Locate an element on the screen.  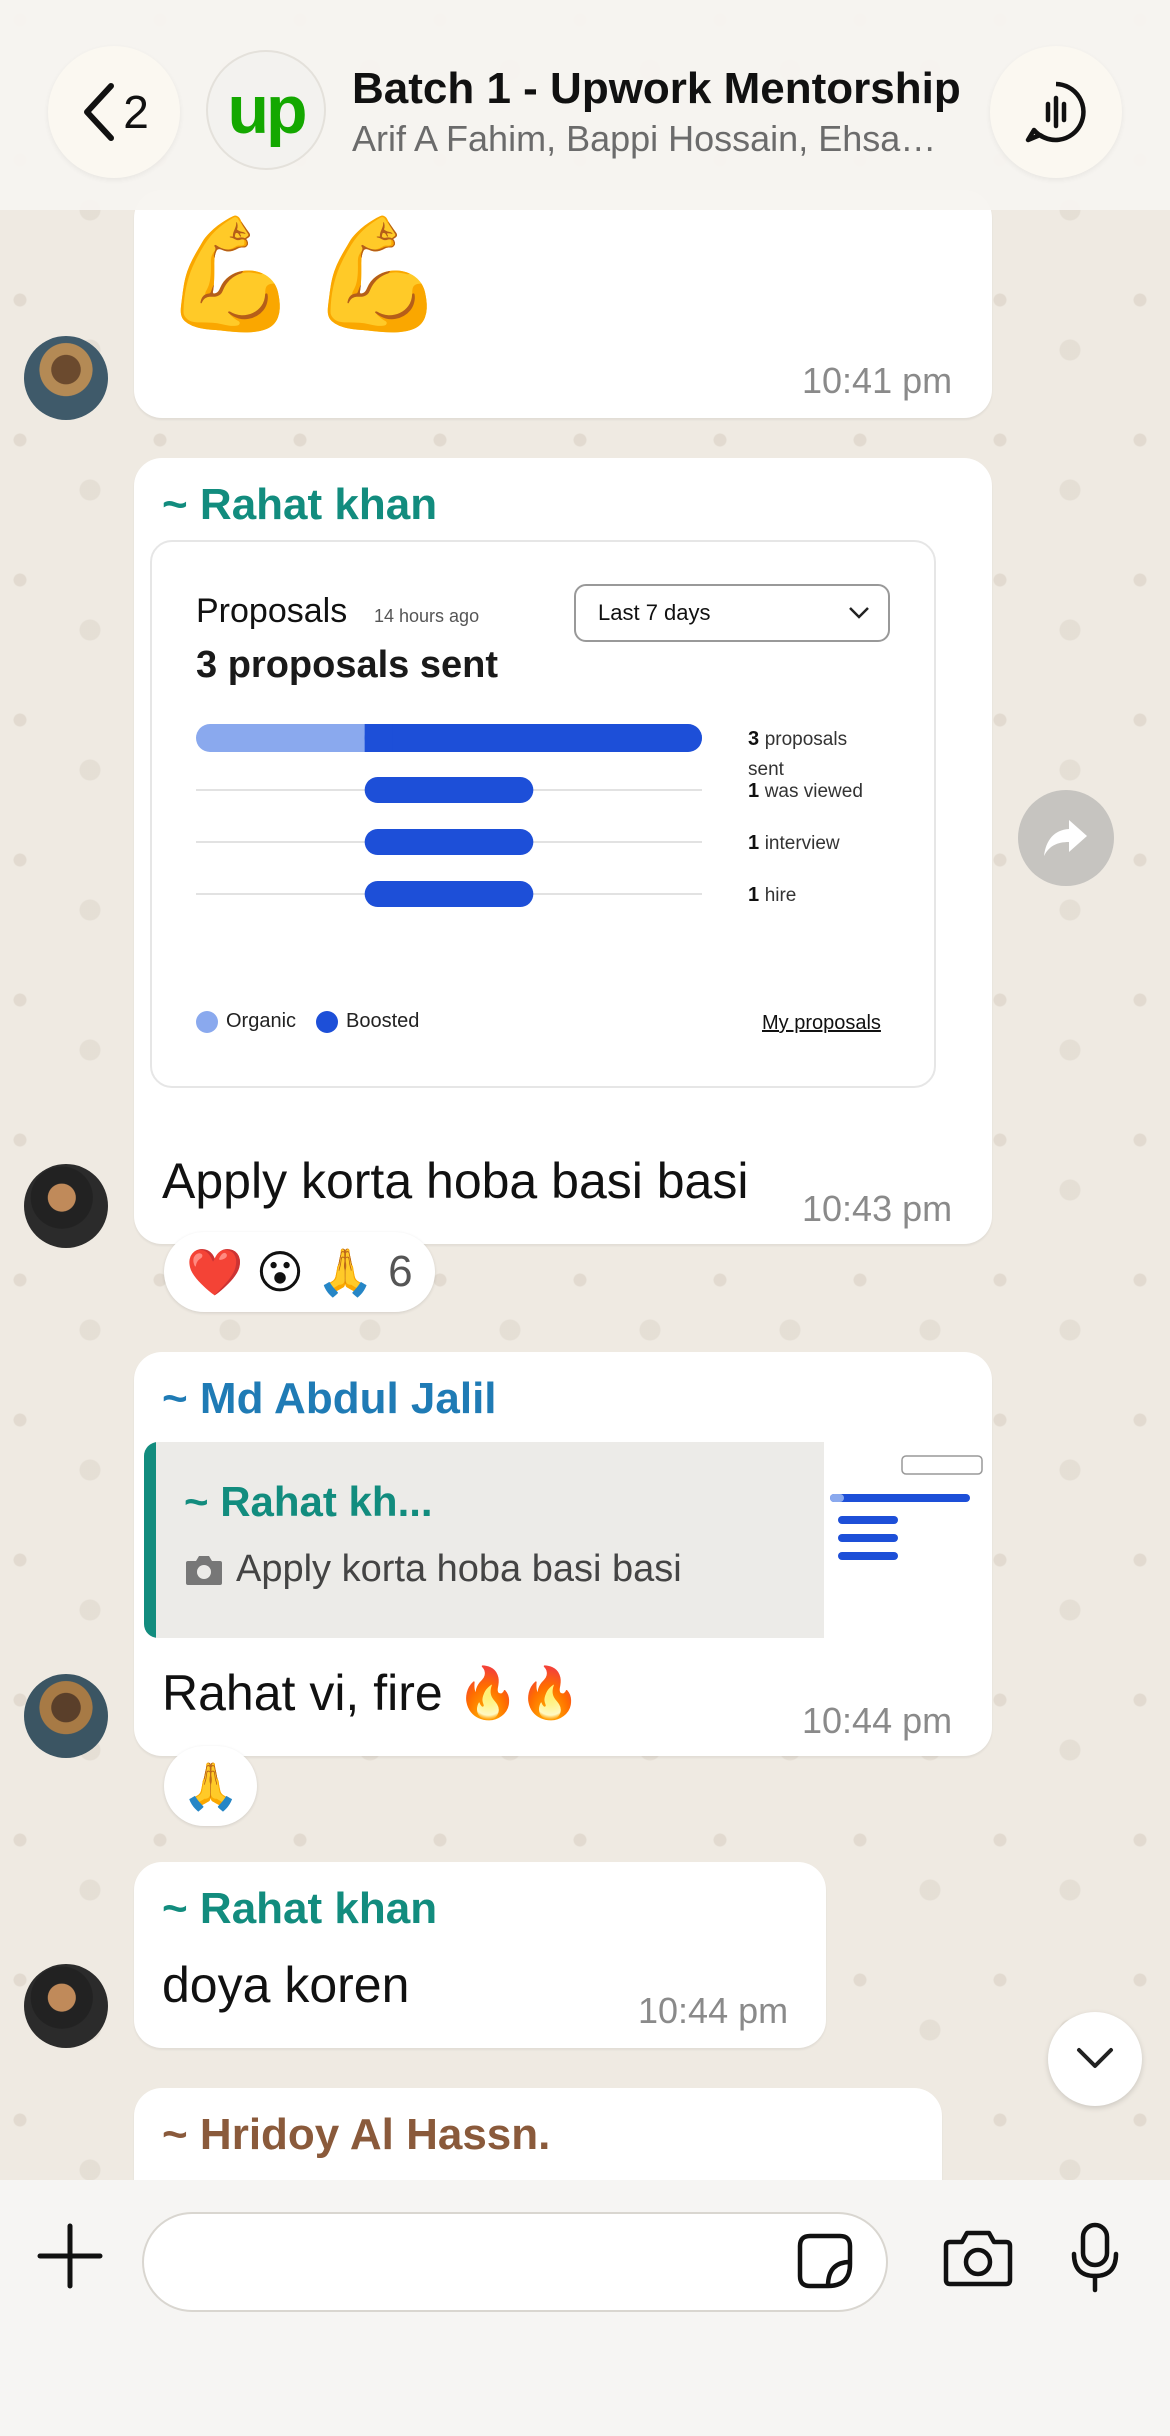
card-summary: 3 proposals sent is located at coordinates (347, 665).